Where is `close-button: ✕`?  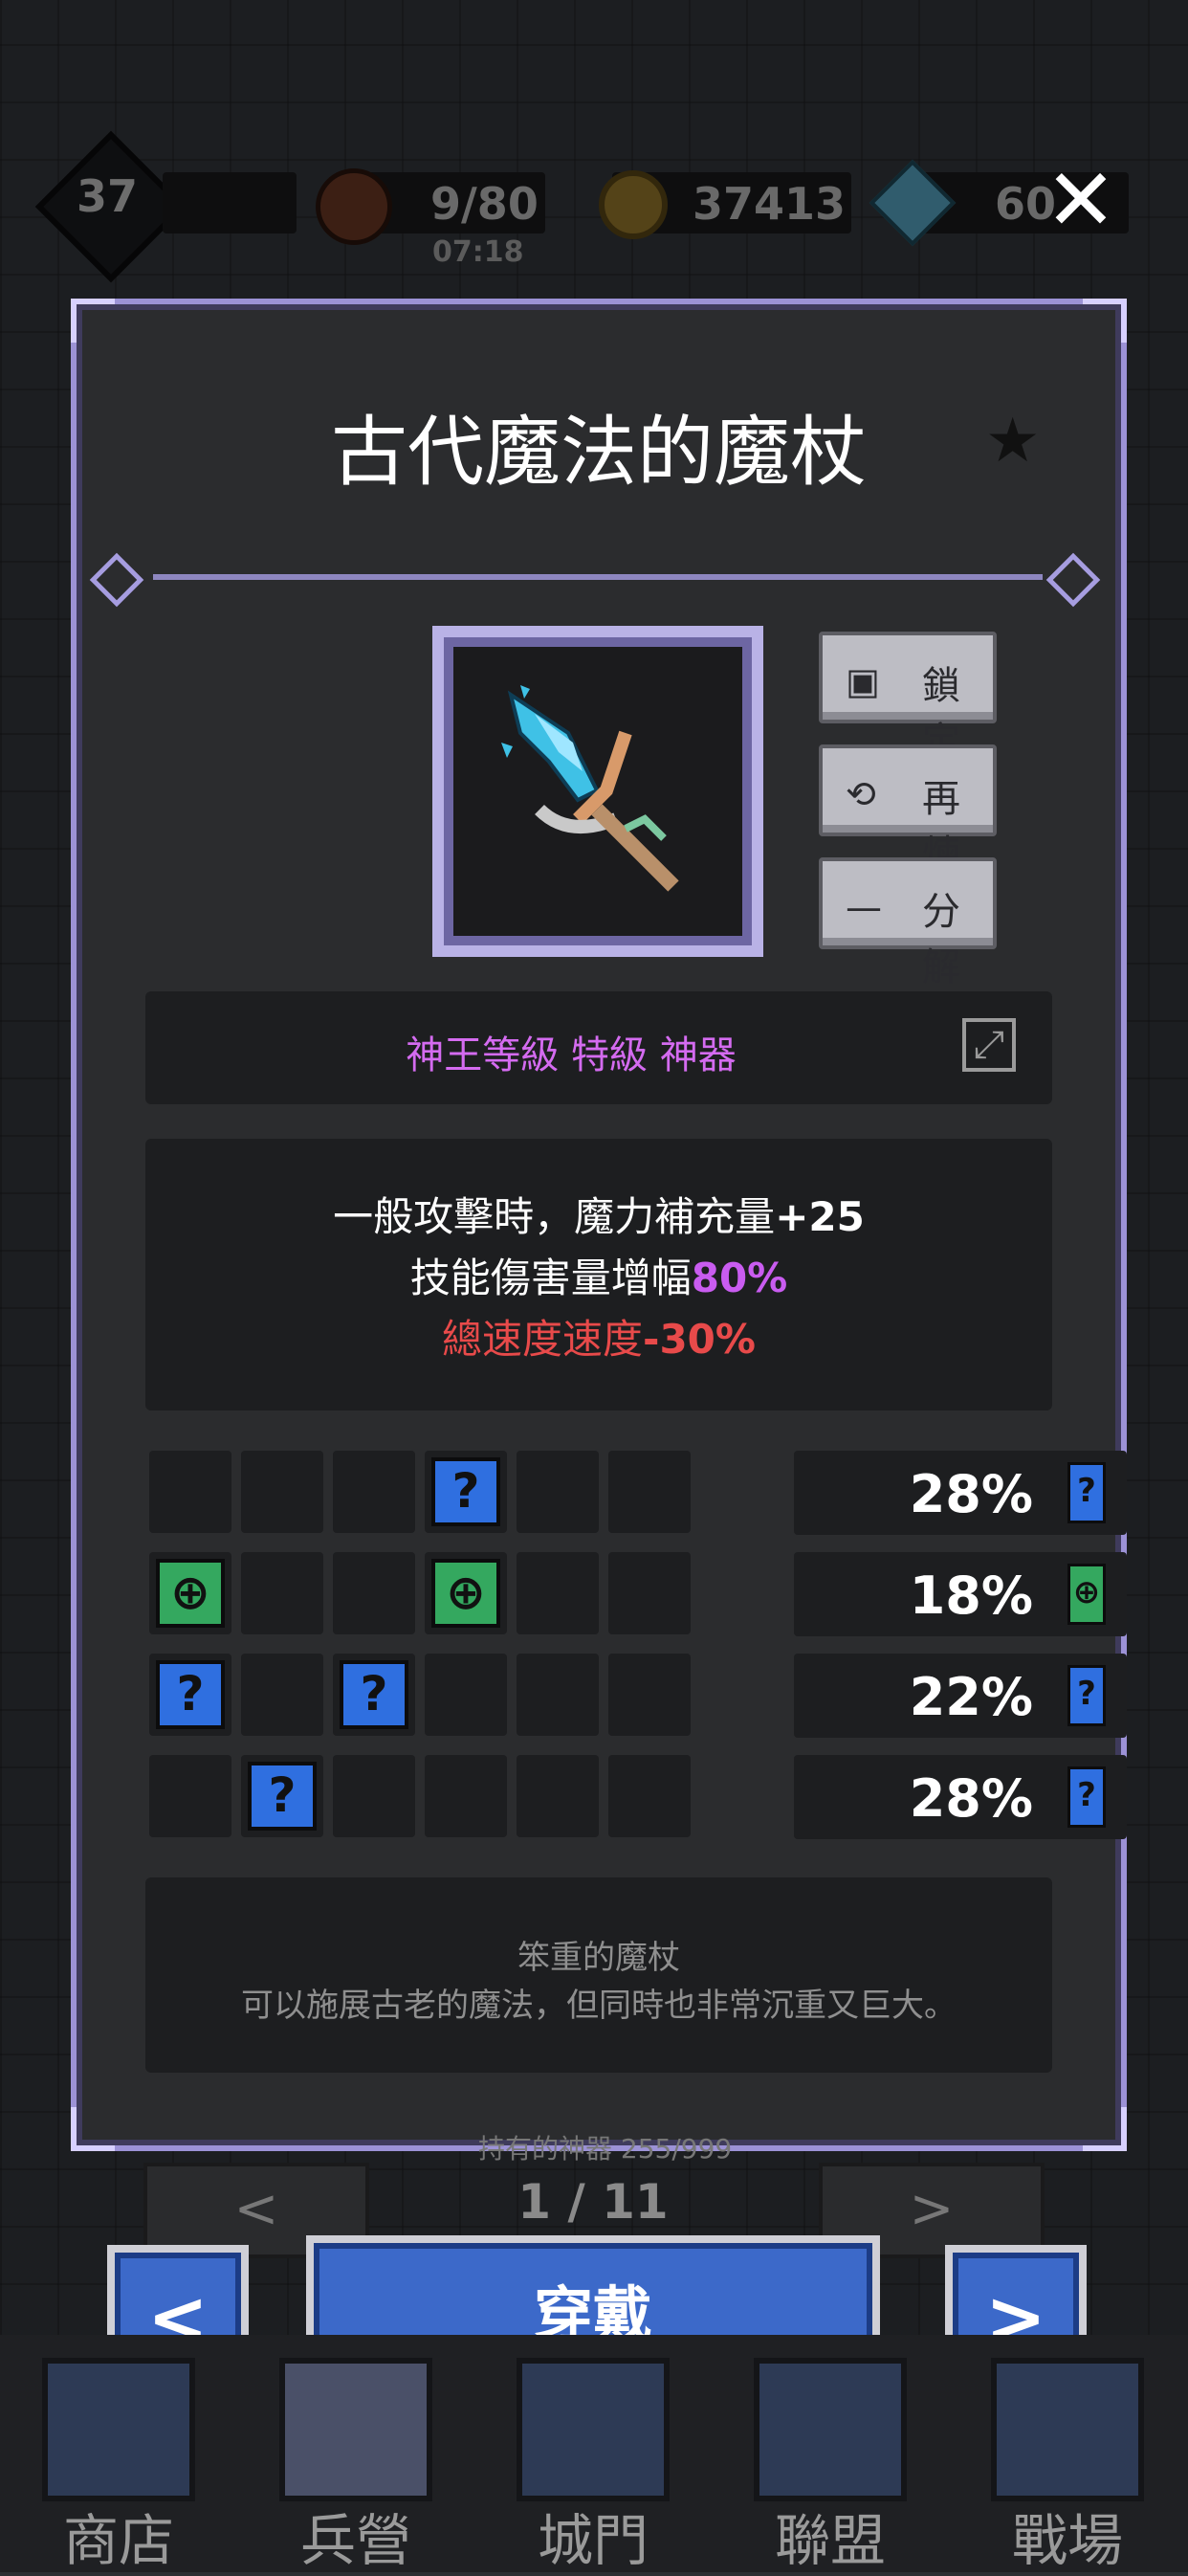
close-button: ✕ is located at coordinates (1081, 201).